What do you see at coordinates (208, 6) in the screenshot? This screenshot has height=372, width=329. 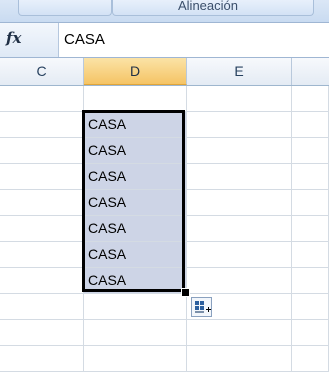 I see `ribbon-group-label: Alineación` at bounding box center [208, 6].